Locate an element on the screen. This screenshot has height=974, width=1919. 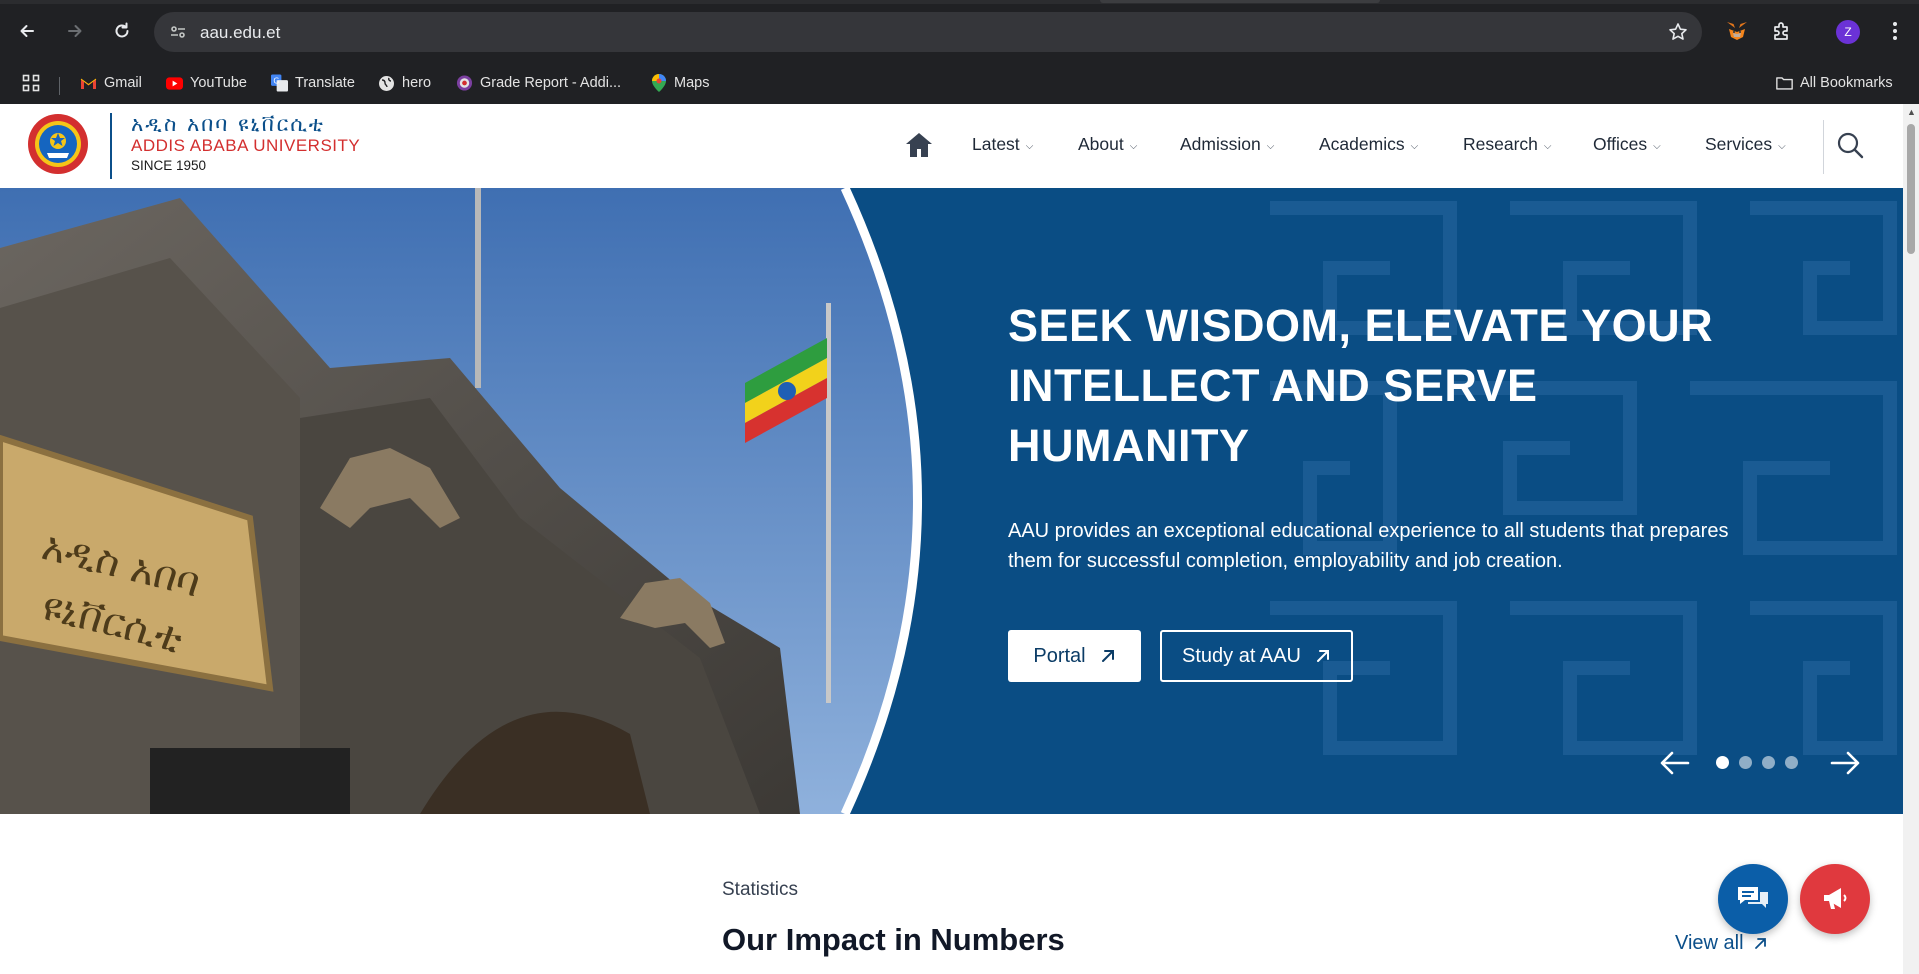
svg-text: G is located at coordinates (276, 80).